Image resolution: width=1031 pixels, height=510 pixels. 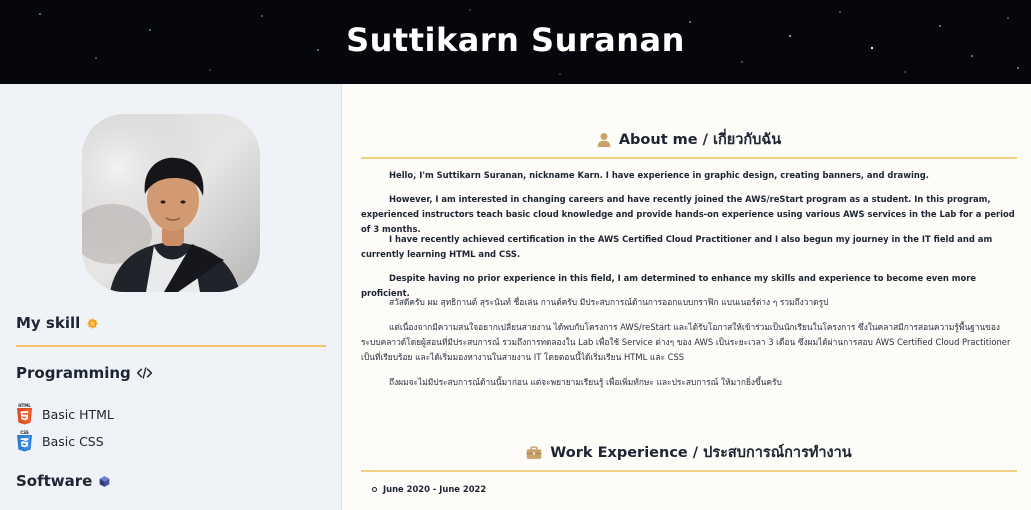 What do you see at coordinates (104, 481) in the screenshot?
I see `cube-icon` at bounding box center [104, 481].